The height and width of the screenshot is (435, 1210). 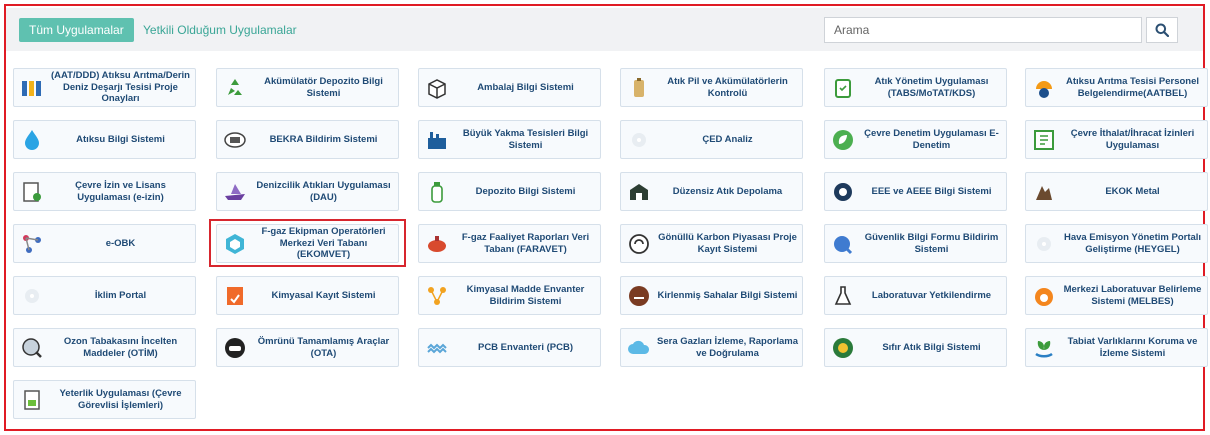 I want to click on app-card: Akümülatör Depozito Bilgi Sistemi, so click(x=307, y=87).